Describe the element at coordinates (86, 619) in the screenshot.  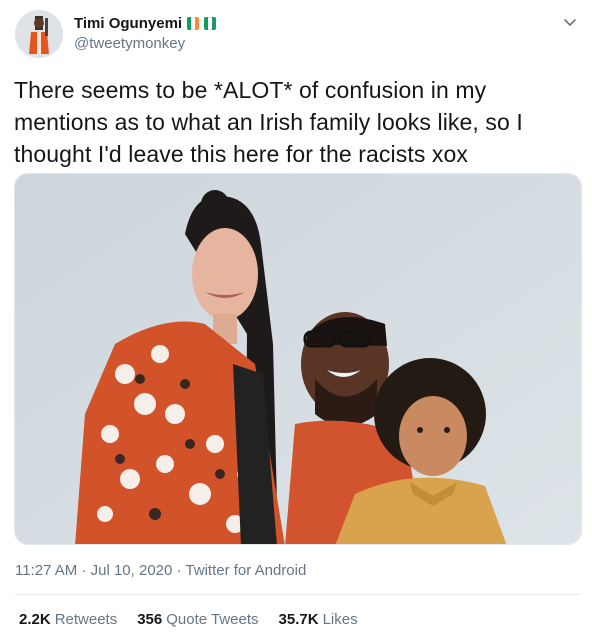
I see `retweets-label: Retweets` at that location.